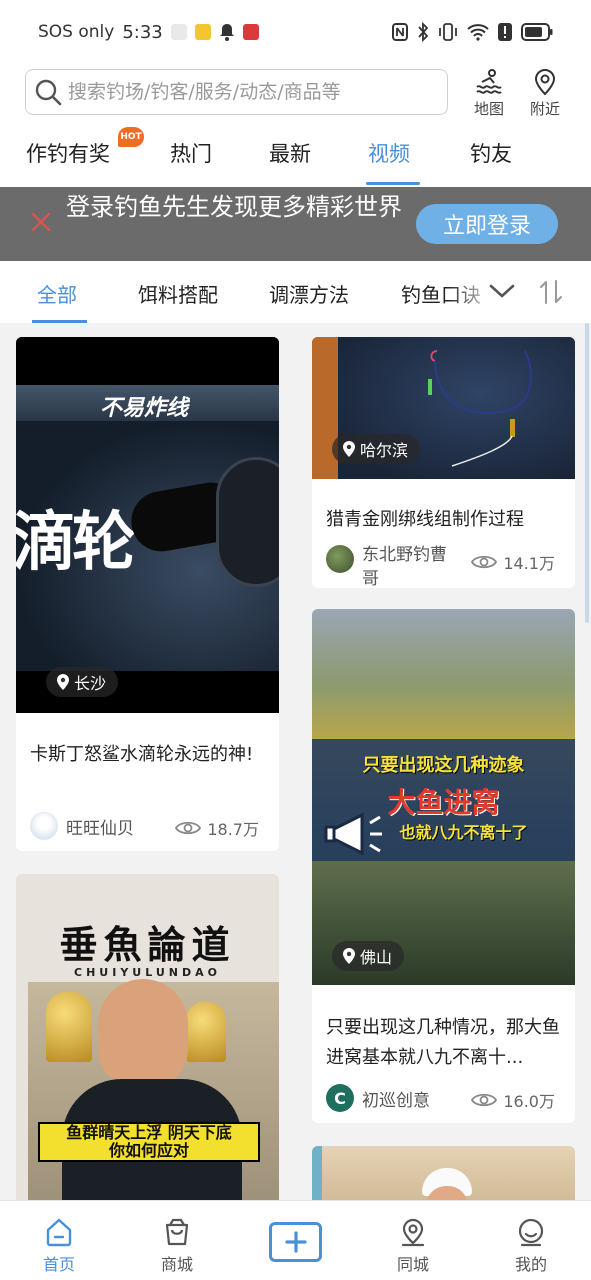  I want to click on category-tab-bar: 全部 饵料搭配 调漂方法 钓鱼口诀, so click(295, 292).